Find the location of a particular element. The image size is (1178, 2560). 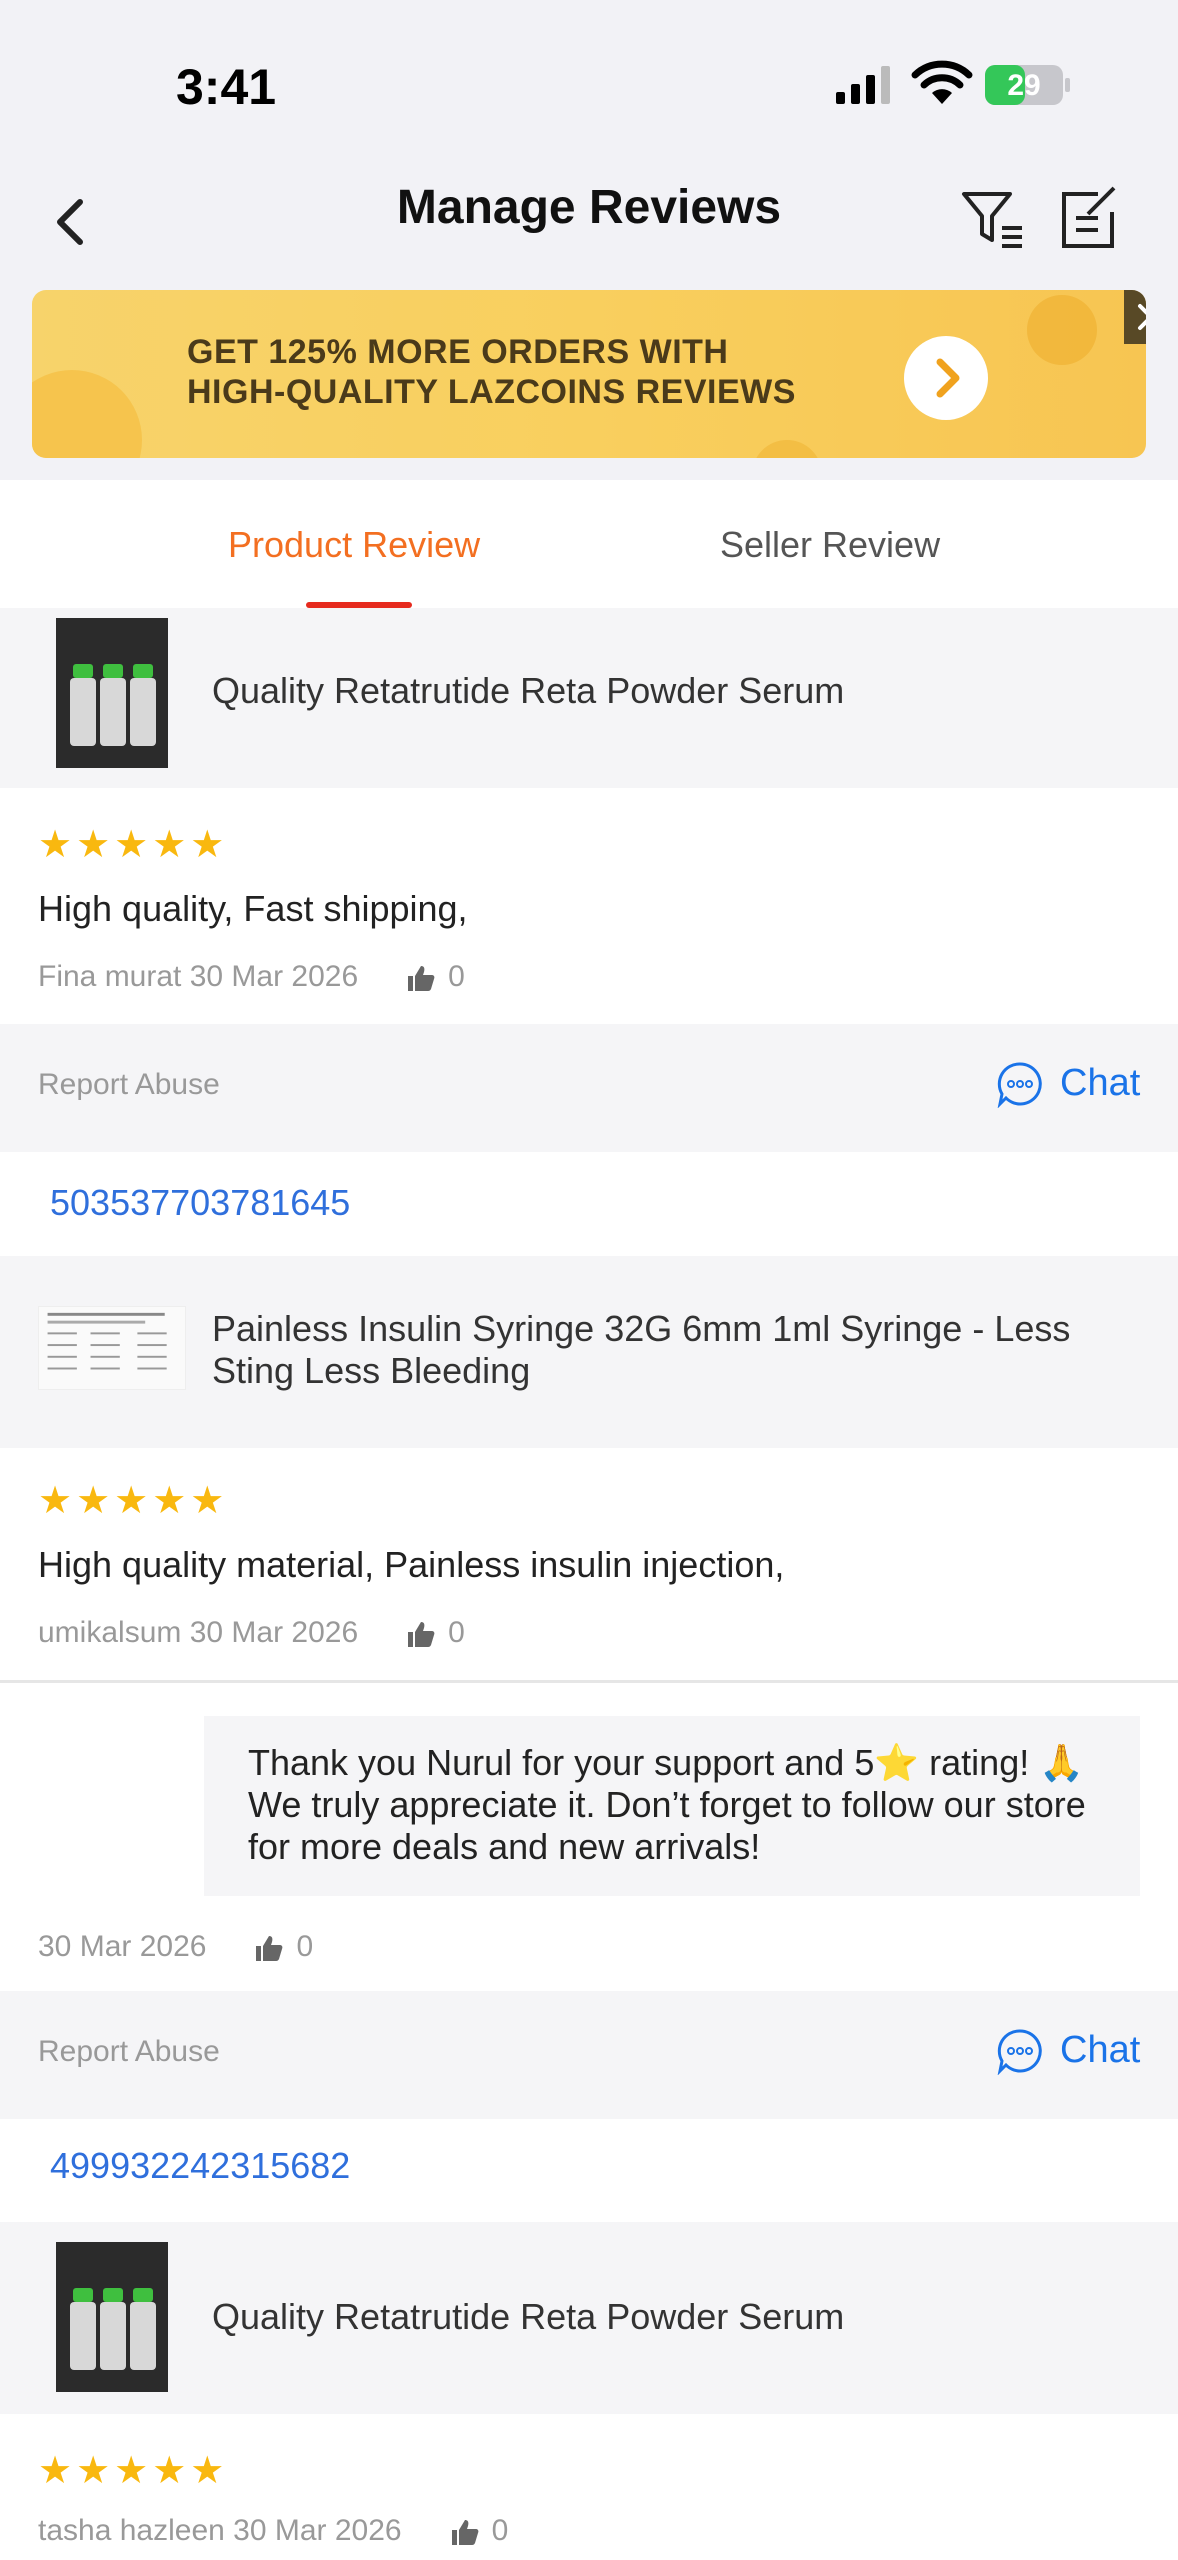

status-bar: 3:41 29 is located at coordinates (589, 80).